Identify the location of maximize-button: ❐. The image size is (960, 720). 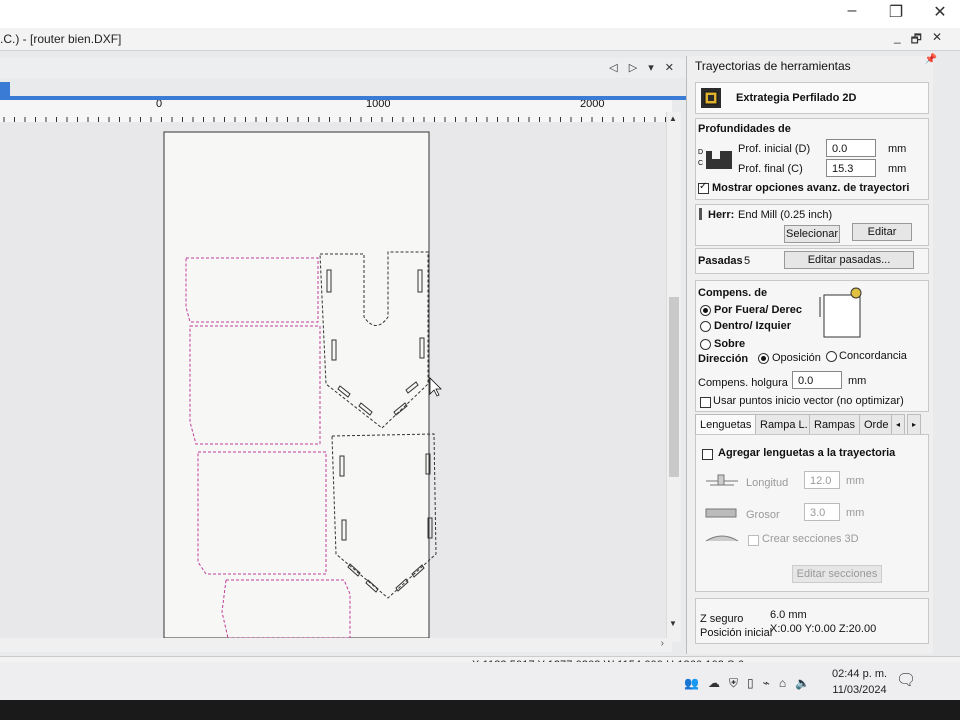
(896, 12).